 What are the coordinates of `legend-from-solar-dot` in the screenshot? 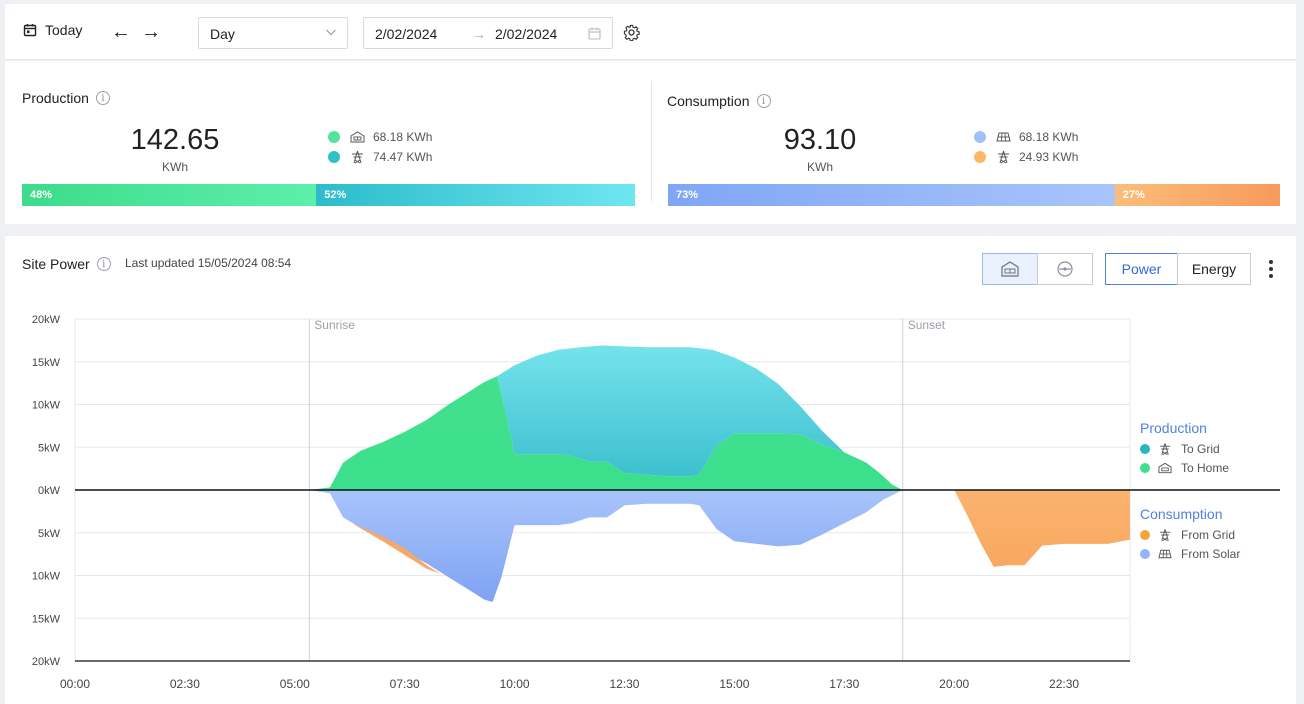 It's located at (1145, 554).